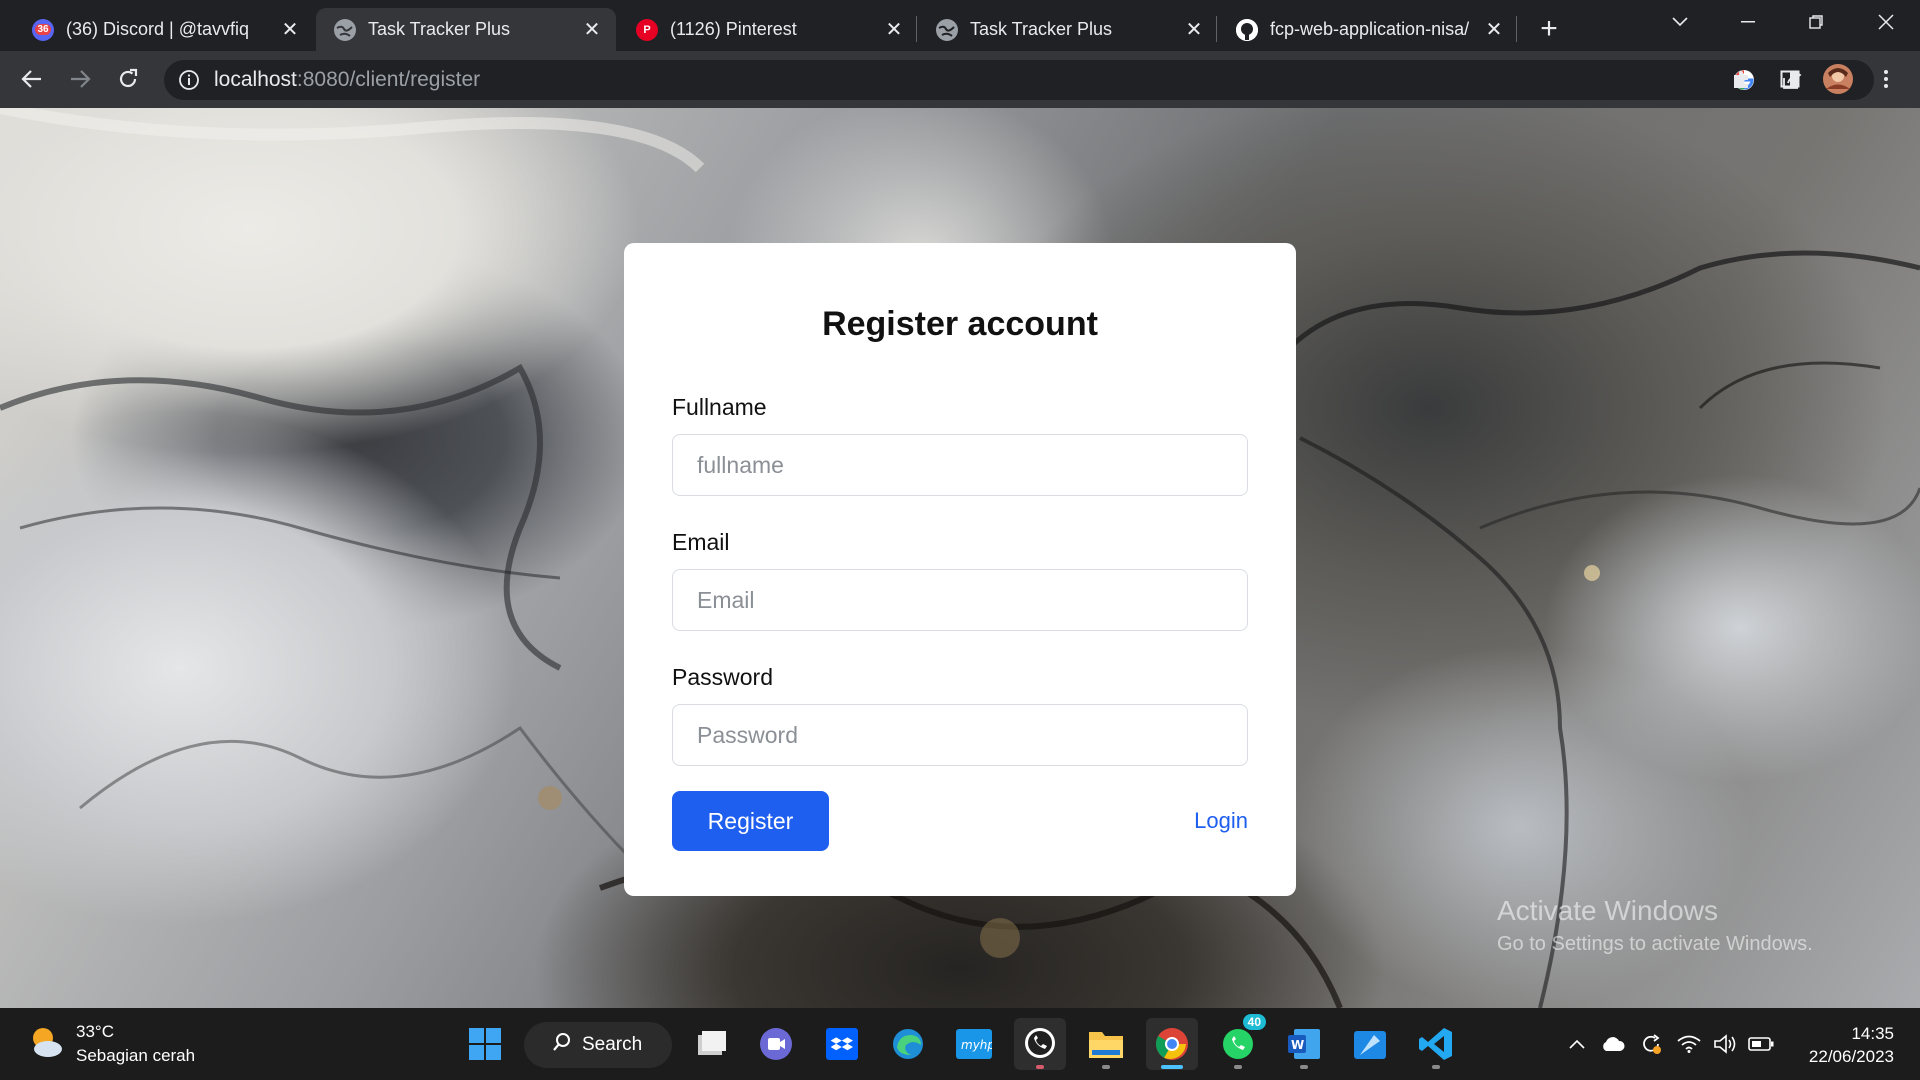  Describe the element at coordinates (1607, 910) in the screenshot. I see `watermark-title: Activate Windows` at that location.